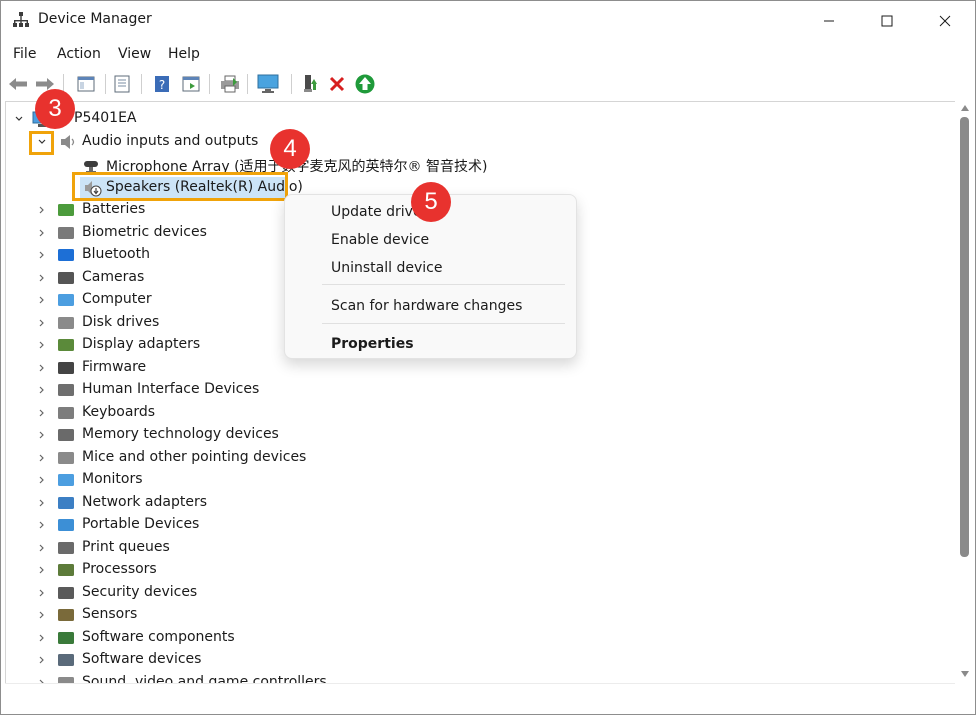 This screenshot has width=976, height=715. What do you see at coordinates (206, 570) in the screenshot?
I see `tree-category-processors: Processors` at bounding box center [206, 570].